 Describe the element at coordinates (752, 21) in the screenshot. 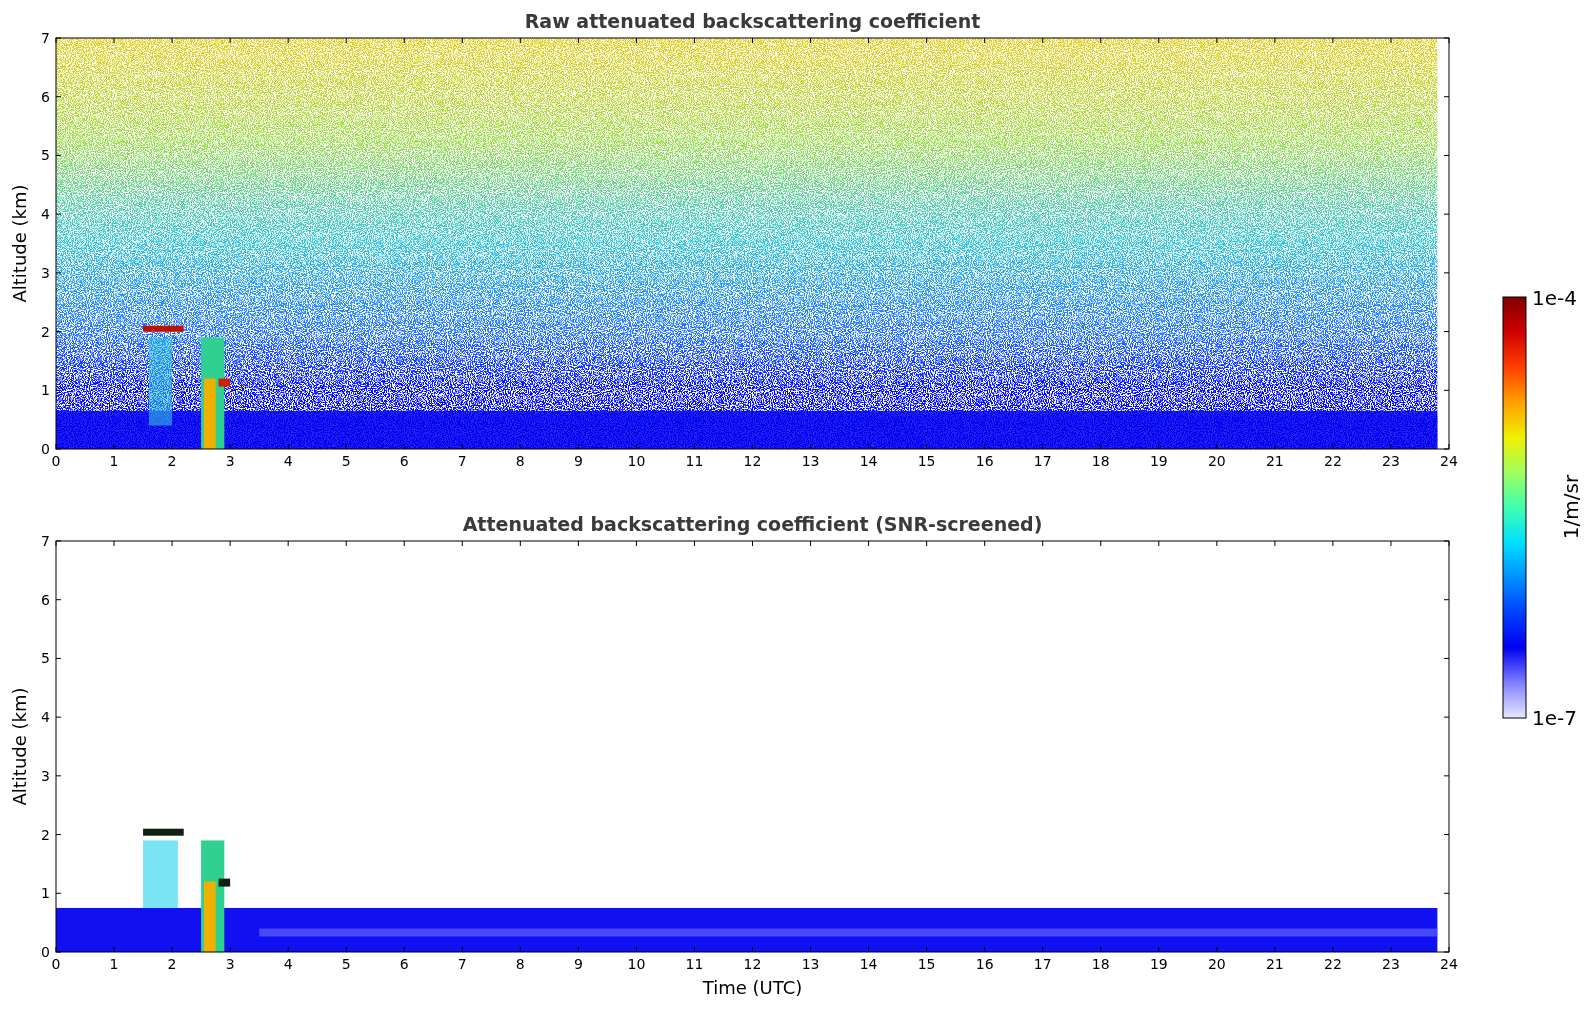

I see `plot-title: Raw attenuated backscattering coefficient` at that location.